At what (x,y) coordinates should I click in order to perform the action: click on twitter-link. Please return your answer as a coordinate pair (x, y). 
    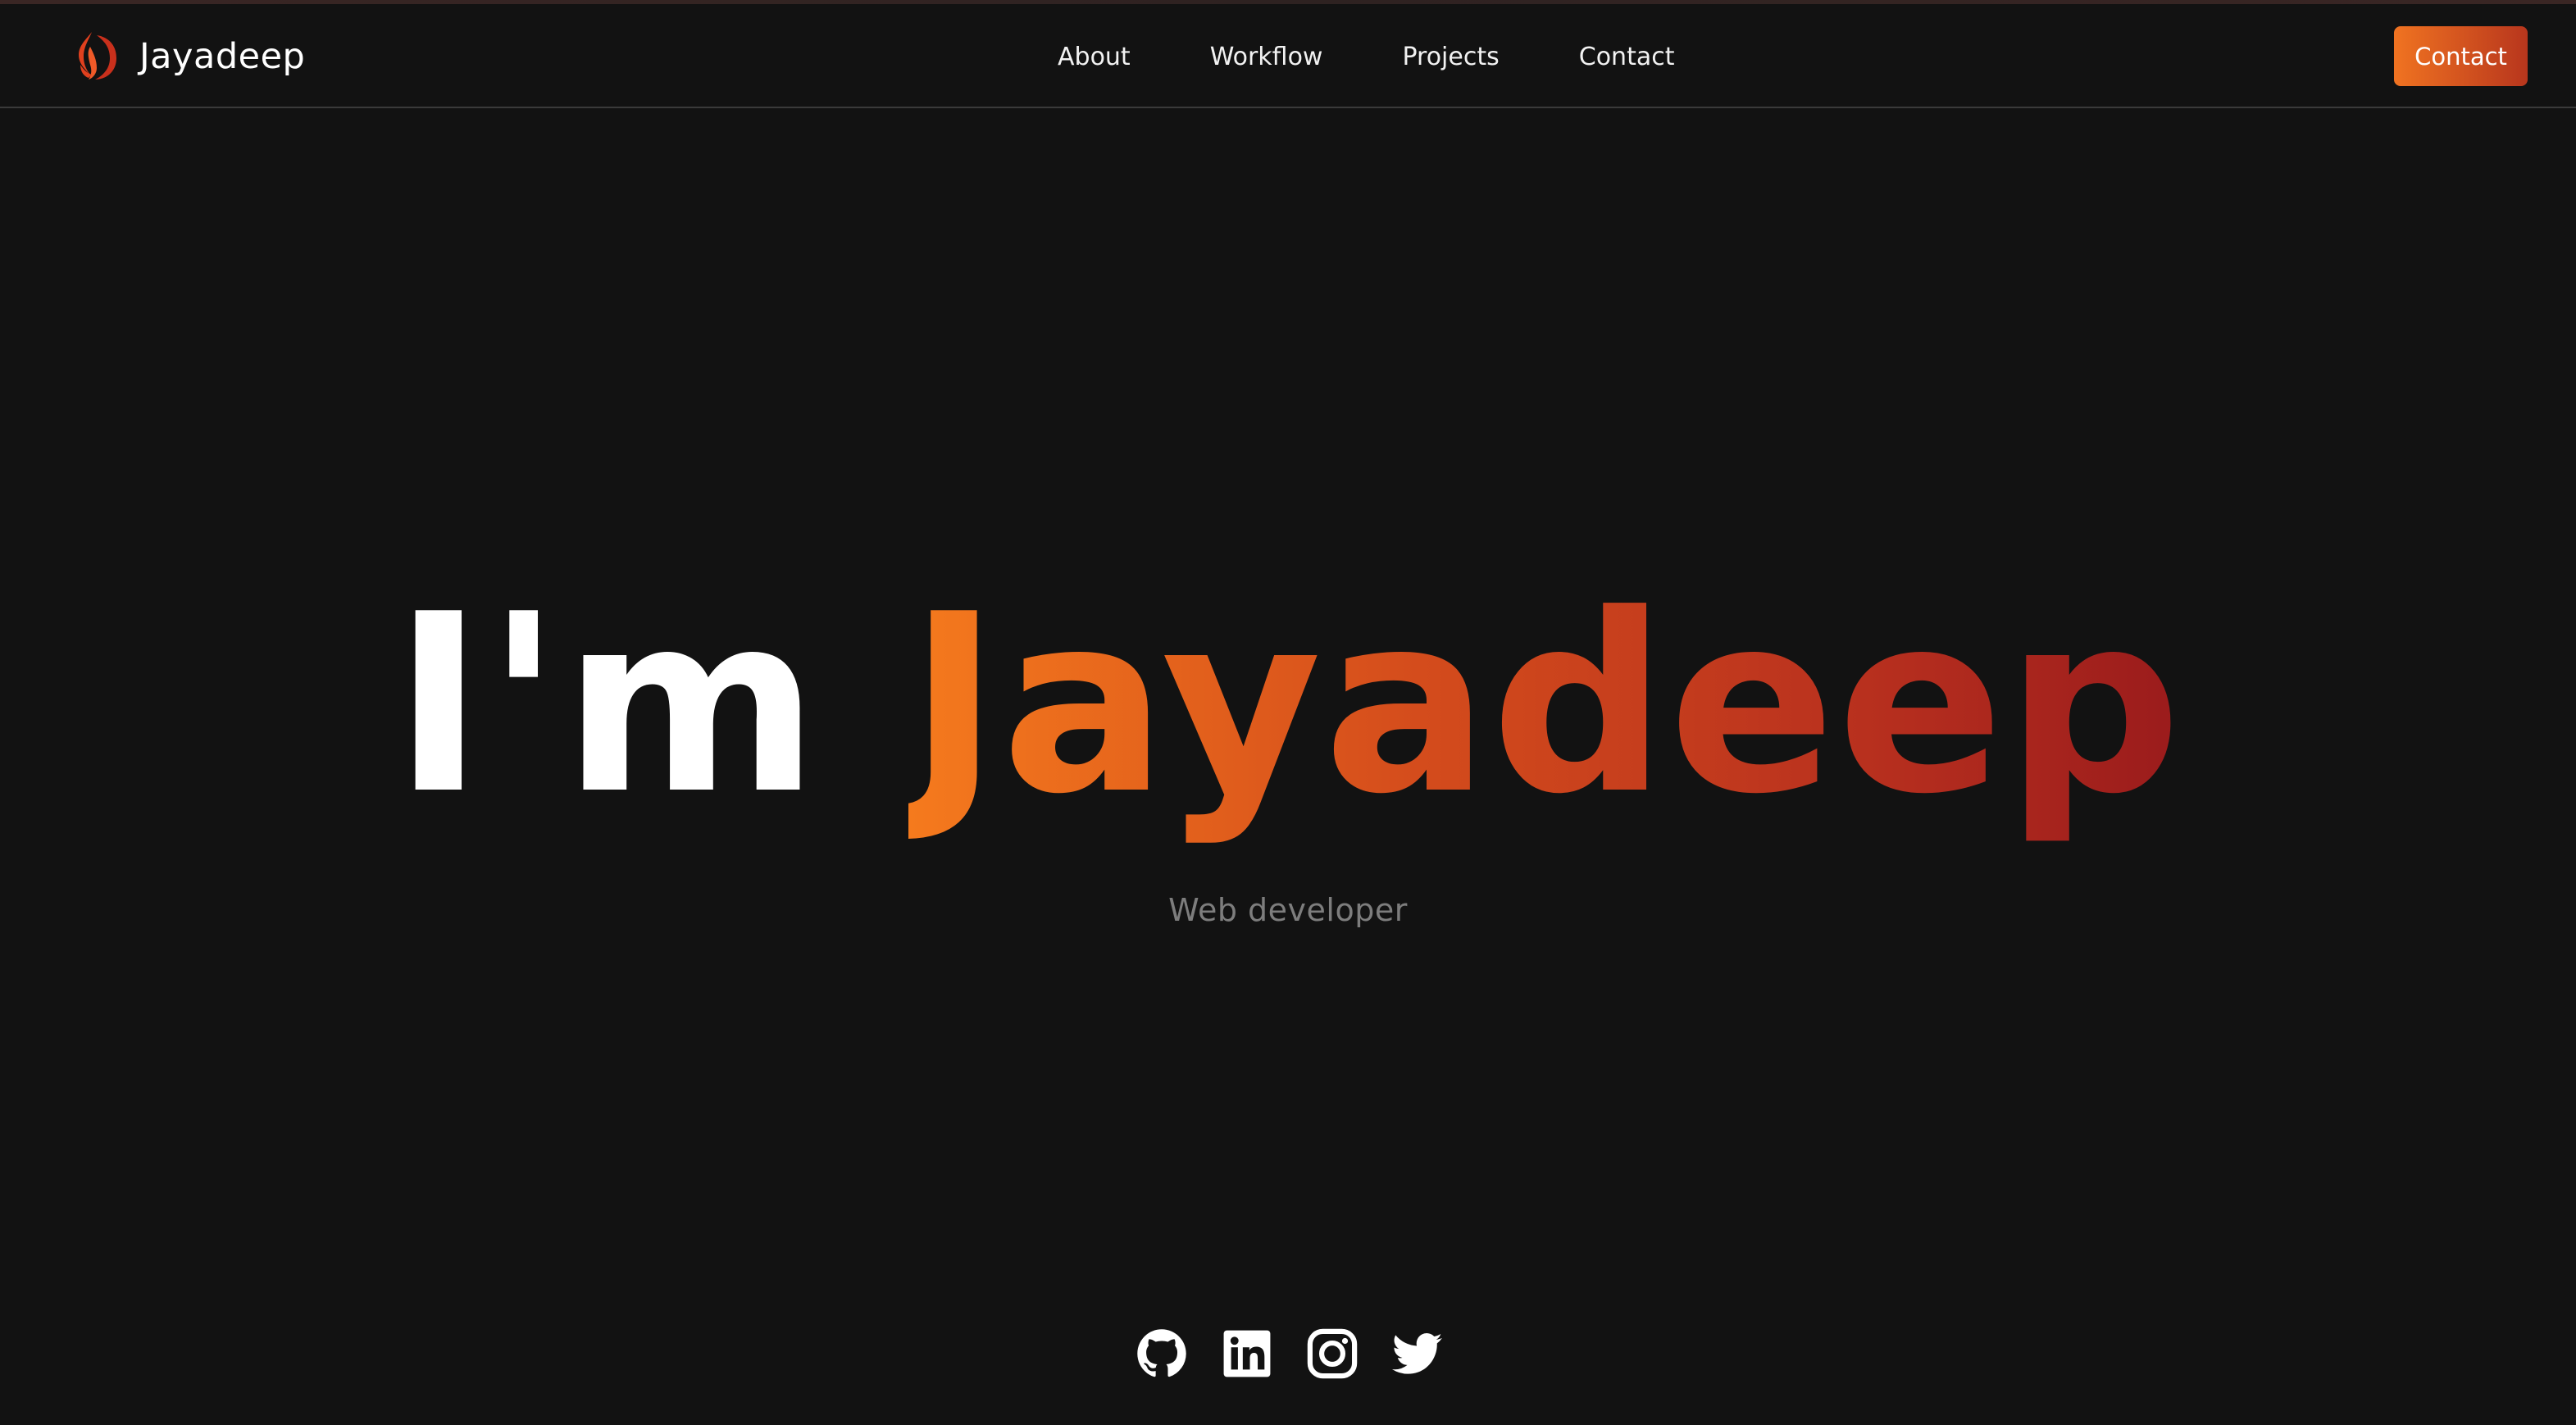
    Looking at the image, I should click on (1418, 1353).